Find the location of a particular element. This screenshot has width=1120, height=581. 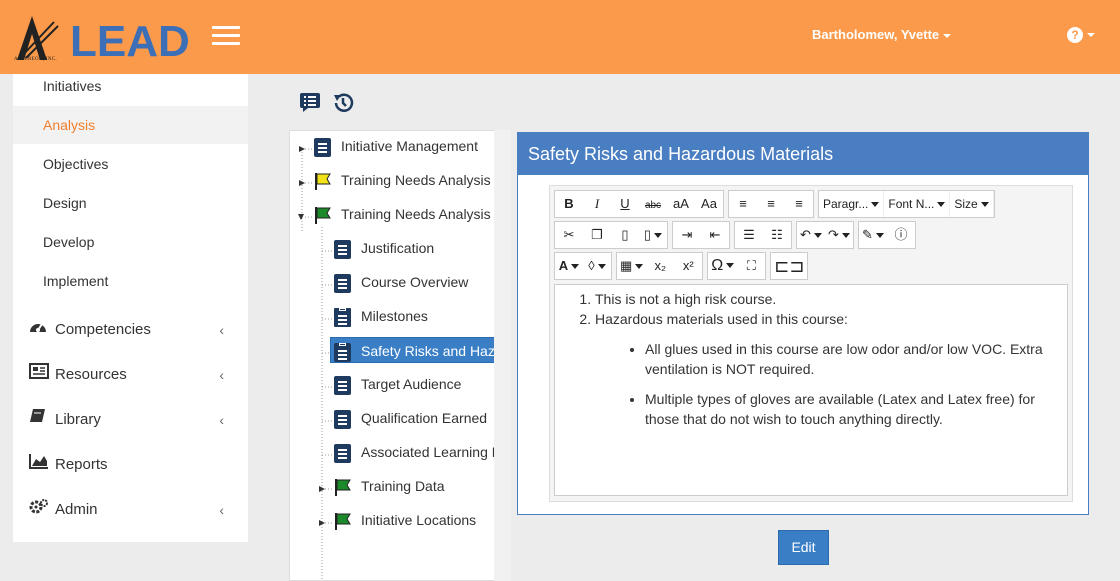

tree-node-initiative-locations: Initiative Locations is located at coordinates (407, 520).